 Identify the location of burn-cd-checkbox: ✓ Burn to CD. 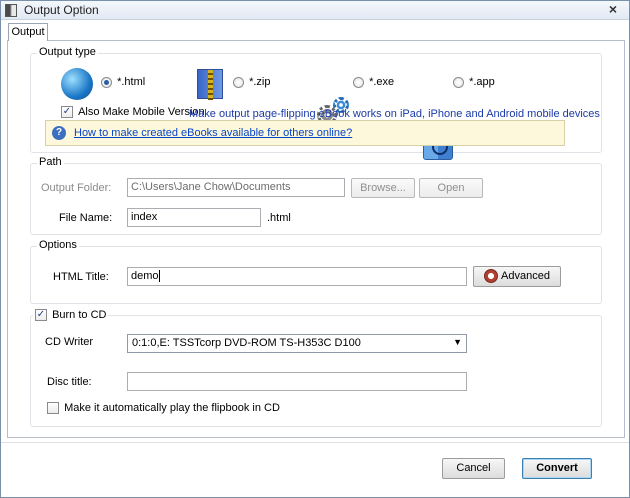
(71, 315).